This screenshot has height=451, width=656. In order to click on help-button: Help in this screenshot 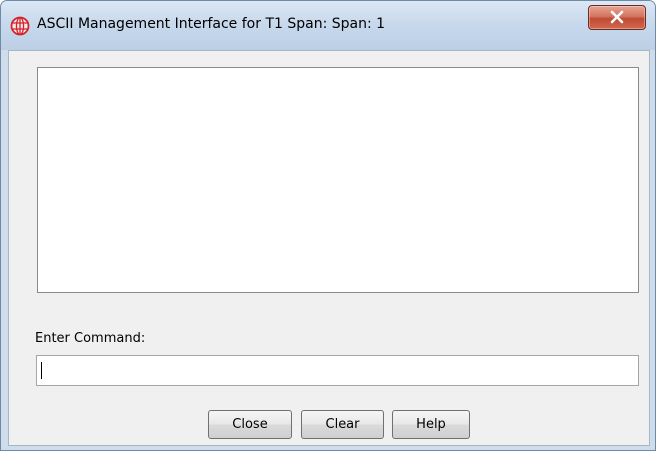, I will do `click(431, 424)`.